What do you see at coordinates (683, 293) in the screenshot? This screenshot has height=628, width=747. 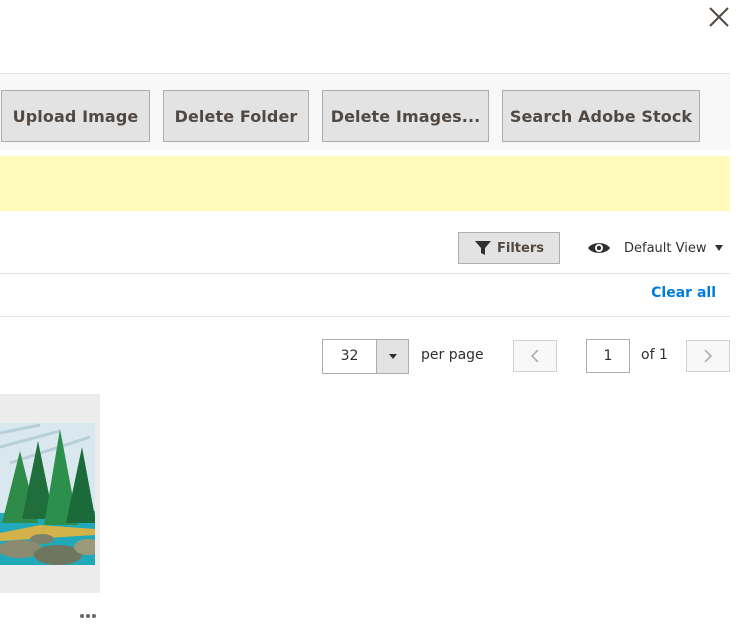 I see `clear-all-link: Clear all` at bounding box center [683, 293].